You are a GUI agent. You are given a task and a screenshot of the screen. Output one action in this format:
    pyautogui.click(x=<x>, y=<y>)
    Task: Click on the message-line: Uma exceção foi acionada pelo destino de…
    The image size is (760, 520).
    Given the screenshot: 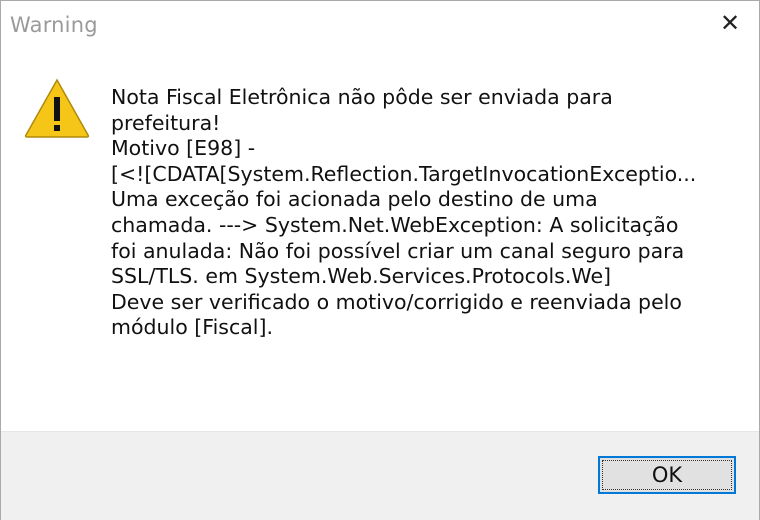 What is the action you would take?
    pyautogui.click(x=354, y=199)
    